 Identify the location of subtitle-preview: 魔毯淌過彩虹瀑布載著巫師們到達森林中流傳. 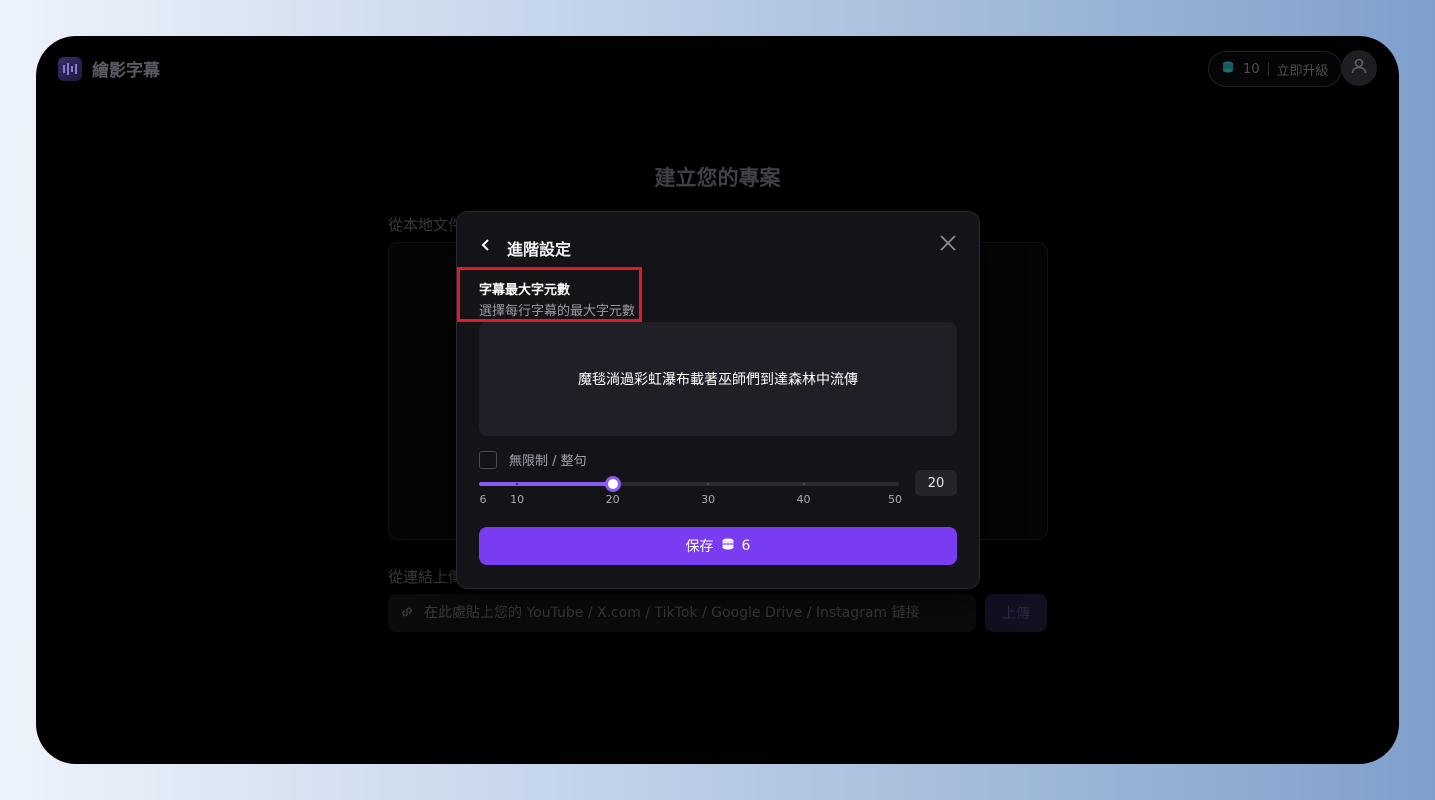
(718, 379).